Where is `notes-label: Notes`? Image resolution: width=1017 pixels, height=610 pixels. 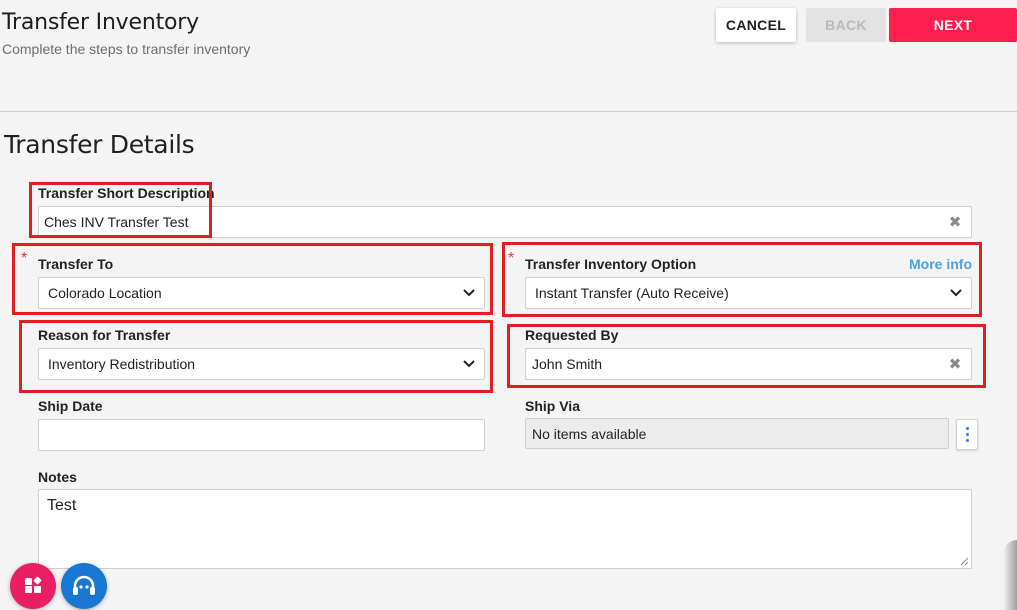
notes-label: Notes is located at coordinates (57, 477).